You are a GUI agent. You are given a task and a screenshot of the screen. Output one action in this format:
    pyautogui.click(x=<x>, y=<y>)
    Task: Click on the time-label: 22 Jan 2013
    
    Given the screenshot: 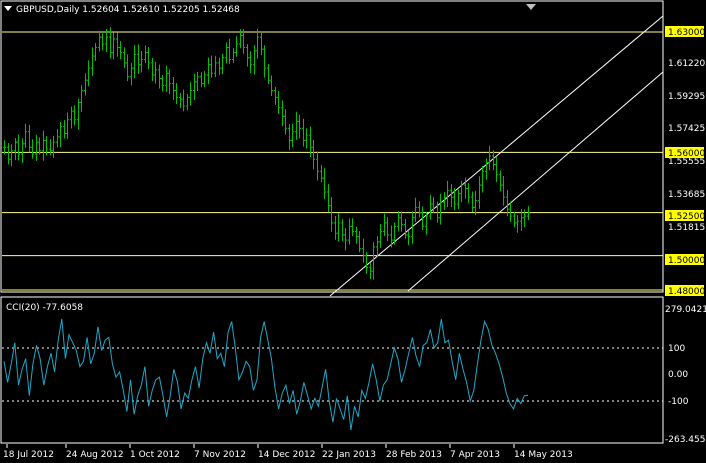 What is the action you would take?
    pyautogui.click(x=349, y=455)
    